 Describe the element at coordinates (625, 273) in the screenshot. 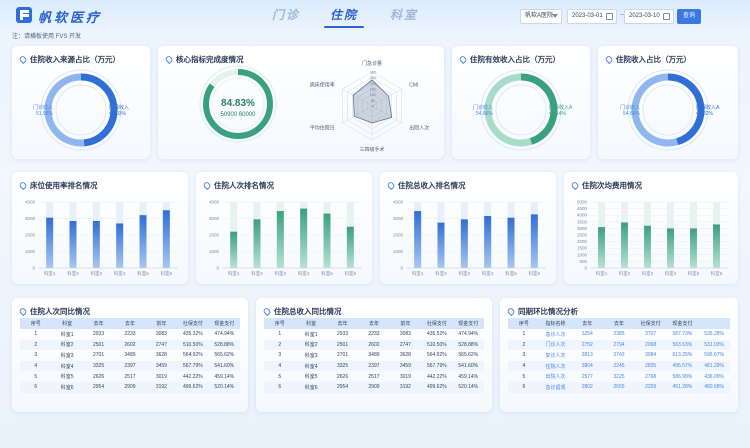

I see `x-tick-label: 科室2` at that location.